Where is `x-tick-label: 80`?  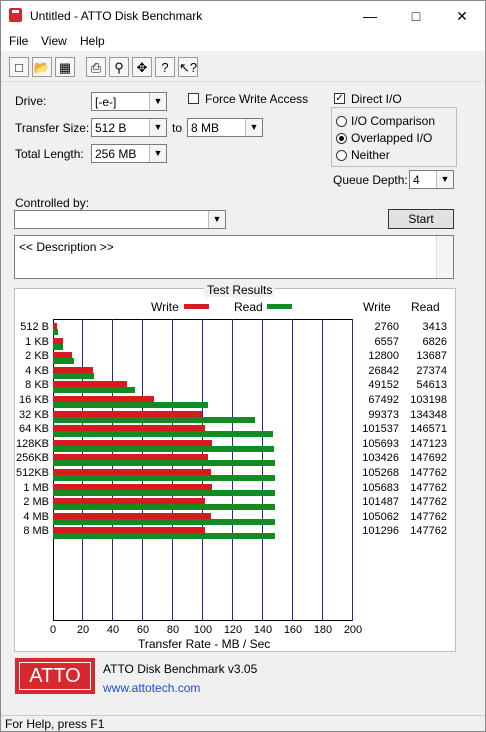
x-tick-label: 80 is located at coordinates (173, 630).